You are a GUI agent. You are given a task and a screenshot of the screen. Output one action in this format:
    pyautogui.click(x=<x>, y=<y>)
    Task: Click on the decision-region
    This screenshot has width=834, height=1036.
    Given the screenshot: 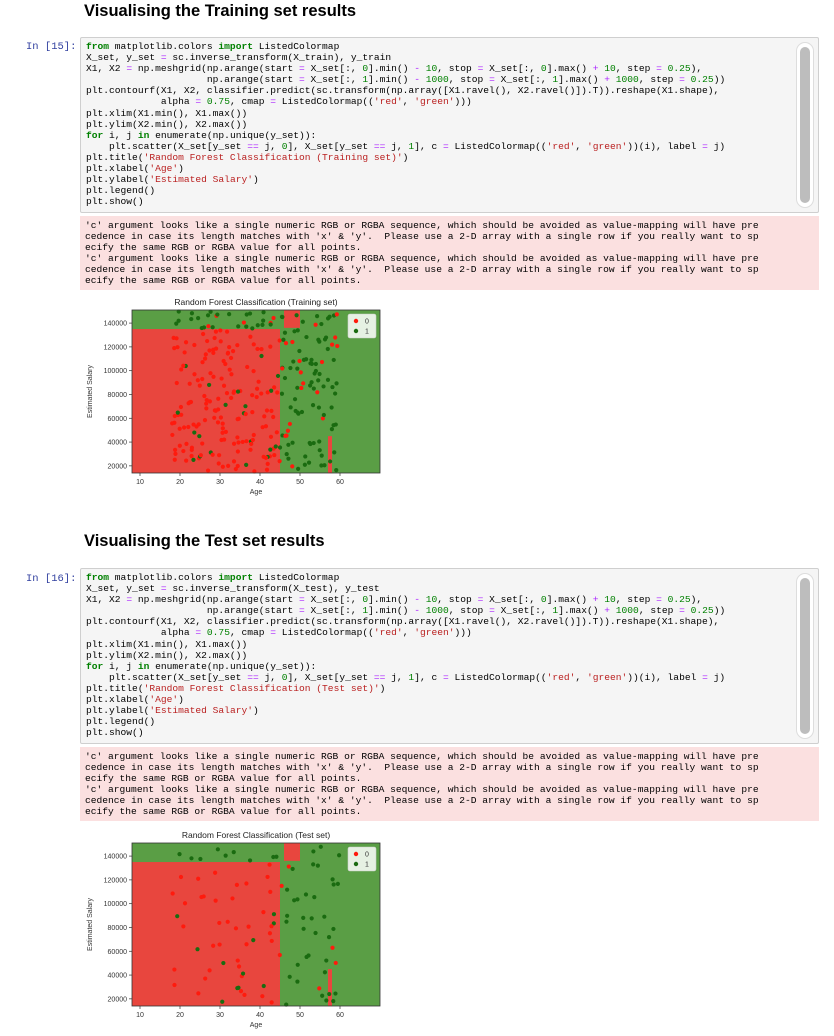 What is the action you would take?
    pyautogui.click(x=206, y=934)
    